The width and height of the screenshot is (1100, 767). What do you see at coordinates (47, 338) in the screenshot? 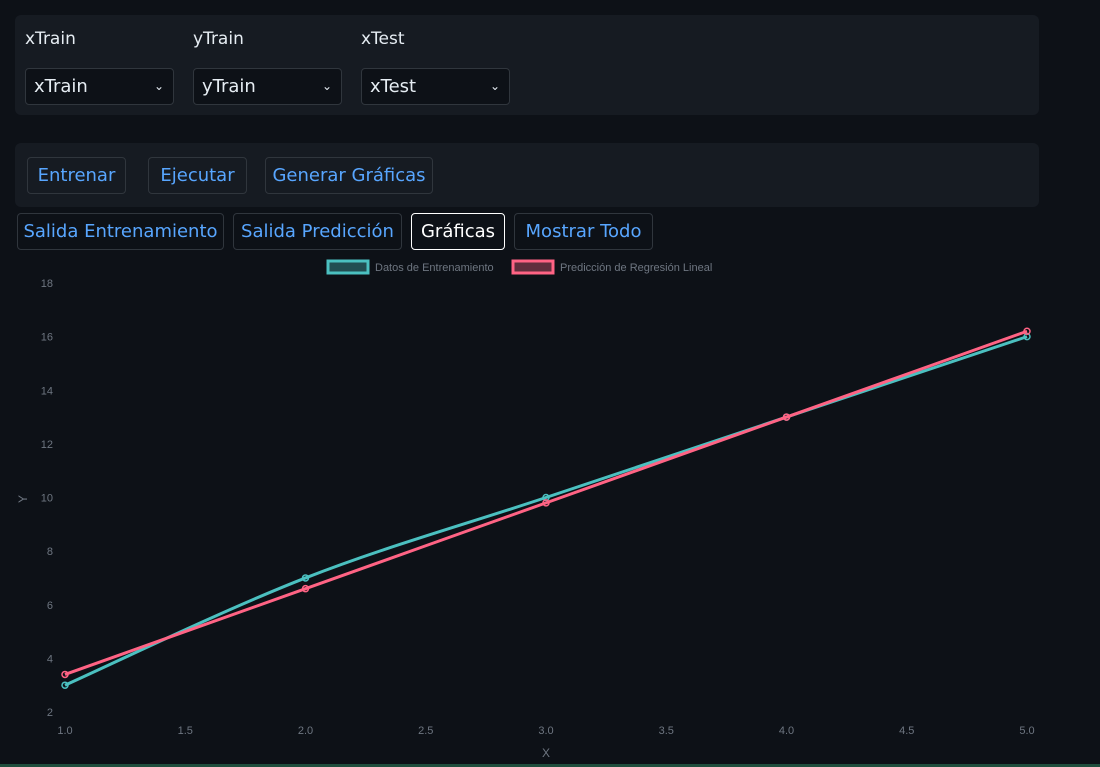
I see `y-tick-label: 16` at bounding box center [47, 338].